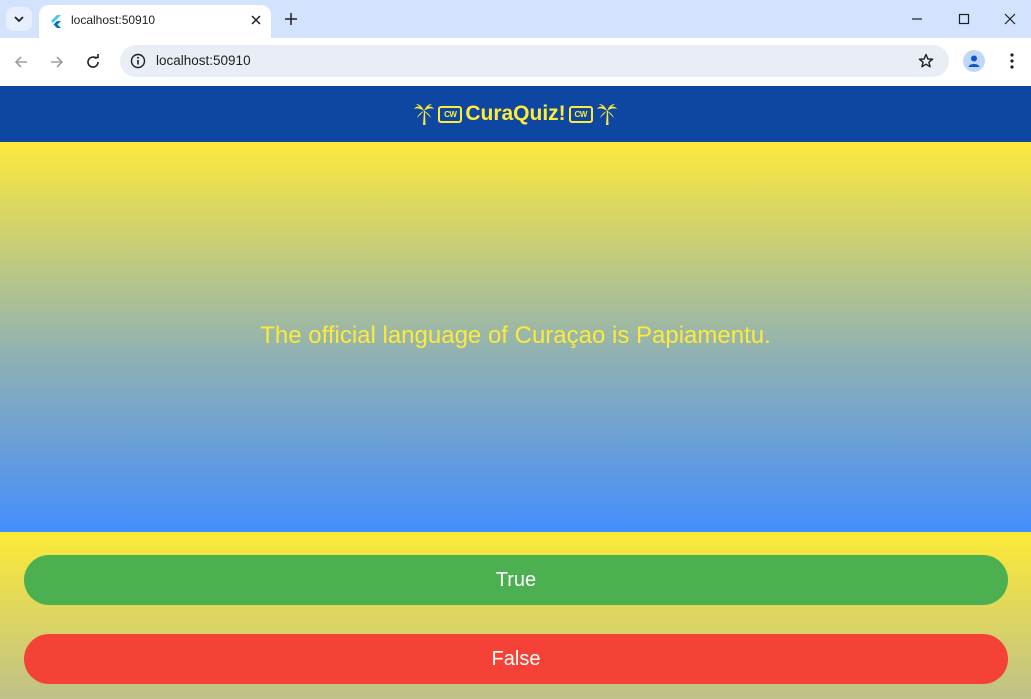 Image resolution: width=1031 pixels, height=699 pixels. I want to click on tab-strip: localhost:50910, so click(515, 19).